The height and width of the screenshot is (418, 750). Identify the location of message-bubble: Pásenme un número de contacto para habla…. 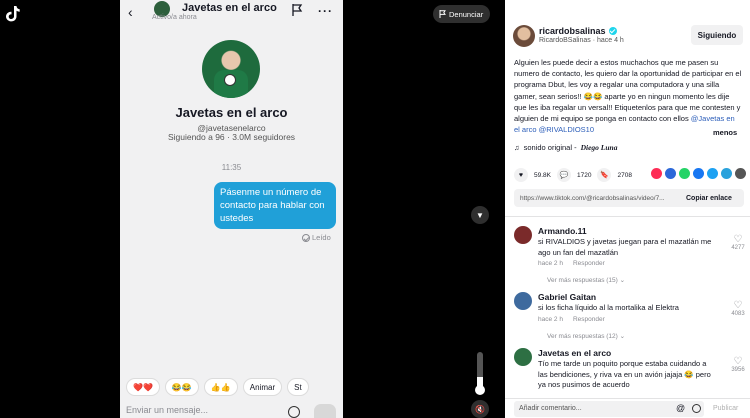
(275, 205).